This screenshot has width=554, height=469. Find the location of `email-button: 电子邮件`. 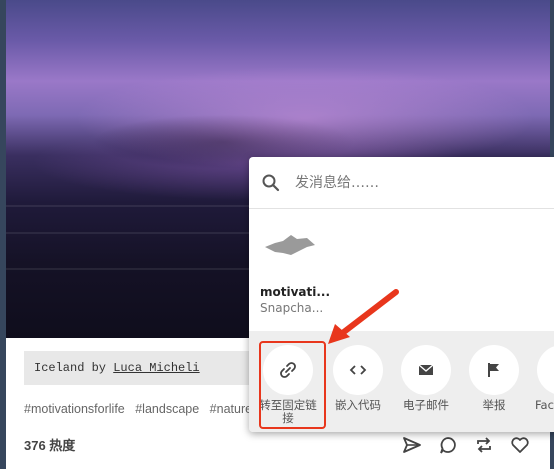

email-button: 电子邮件 is located at coordinates (426, 378).